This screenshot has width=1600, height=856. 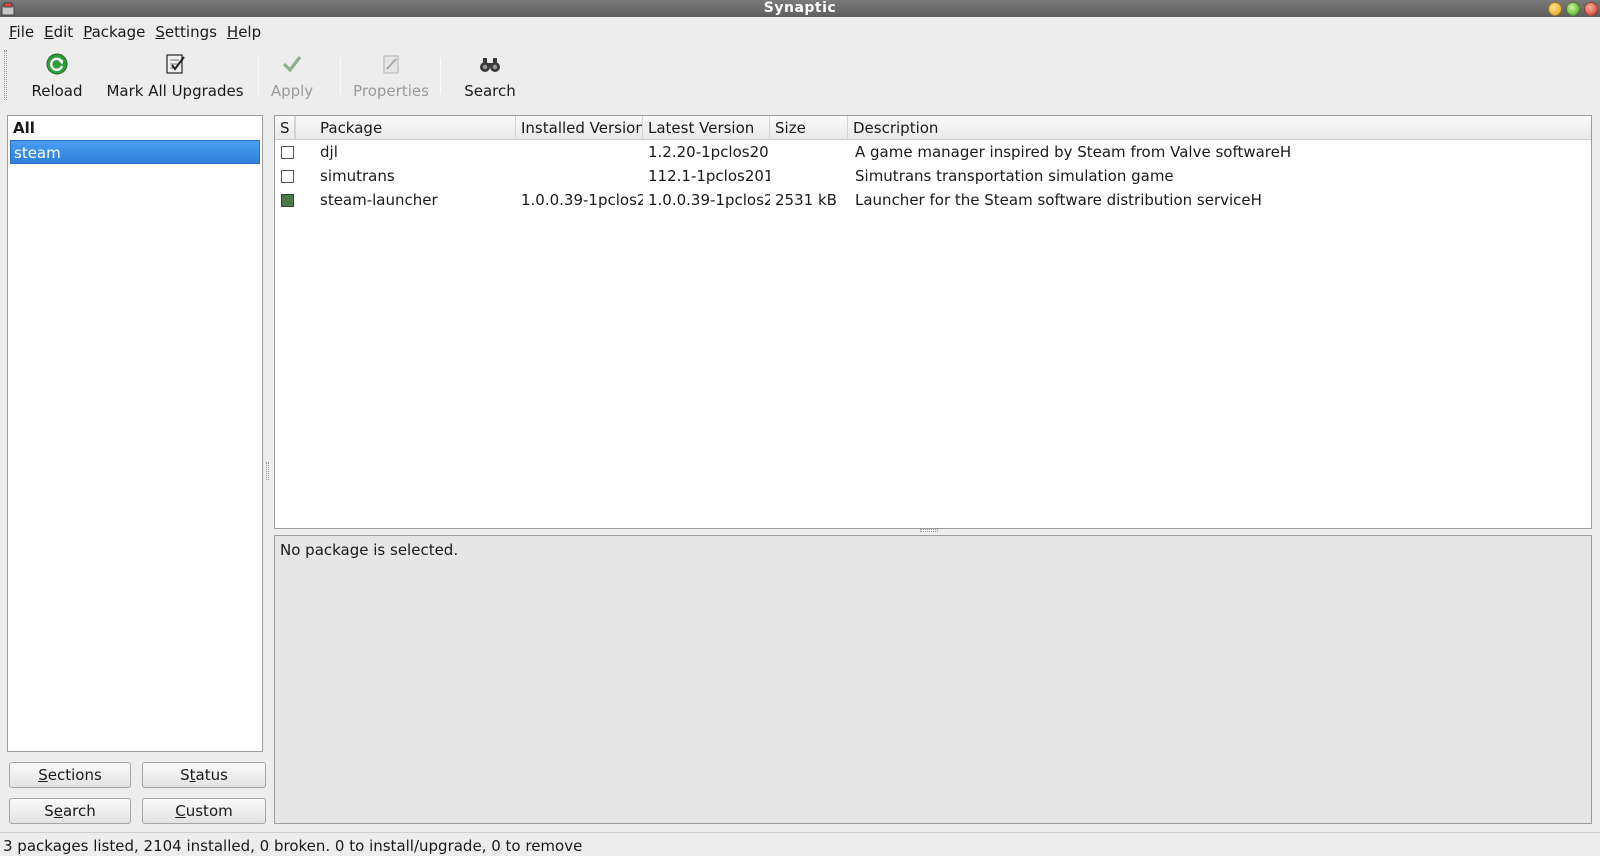 I want to click on apply-check-icon, so click(x=292, y=64).